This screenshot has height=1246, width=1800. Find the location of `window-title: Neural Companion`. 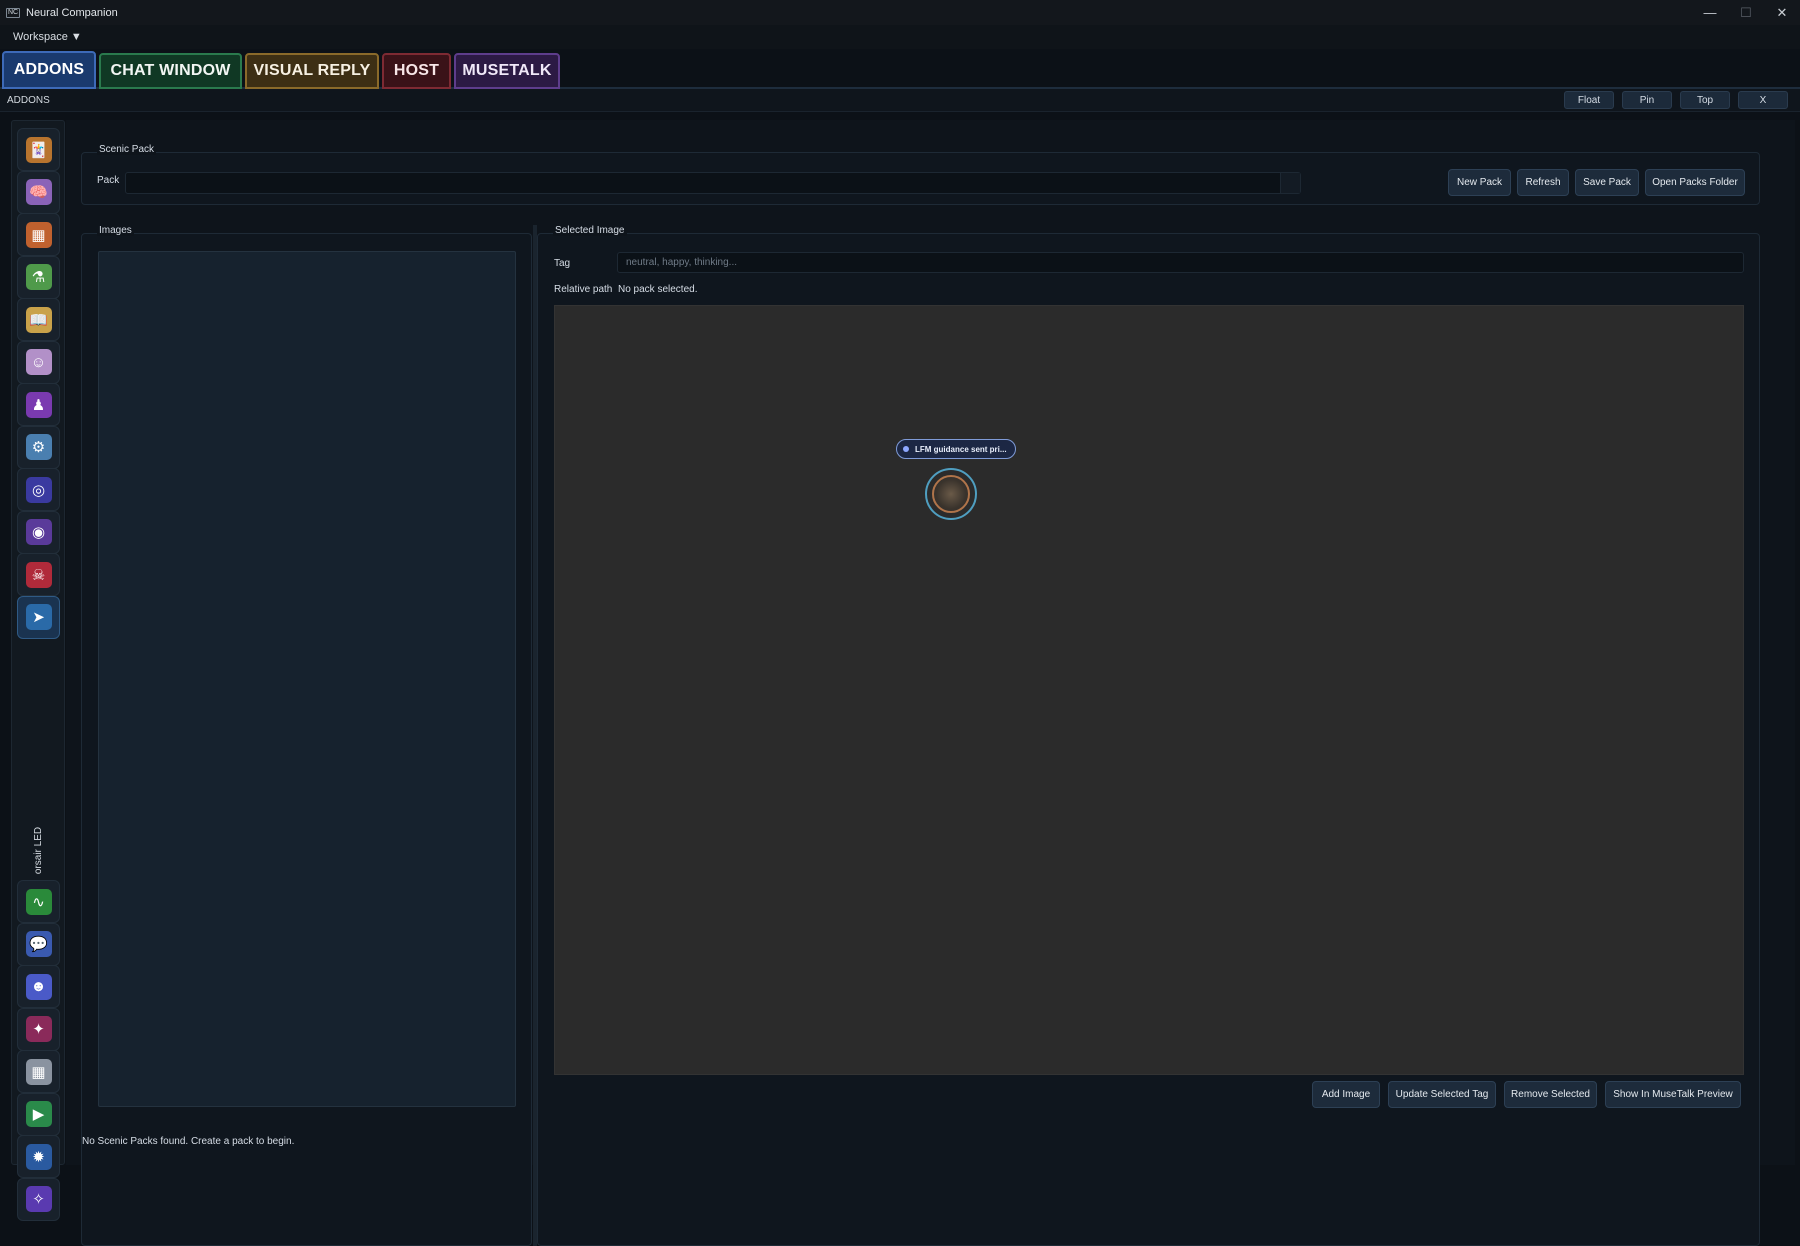

window-title: Neural Companion is located at coordinates (72, 12).